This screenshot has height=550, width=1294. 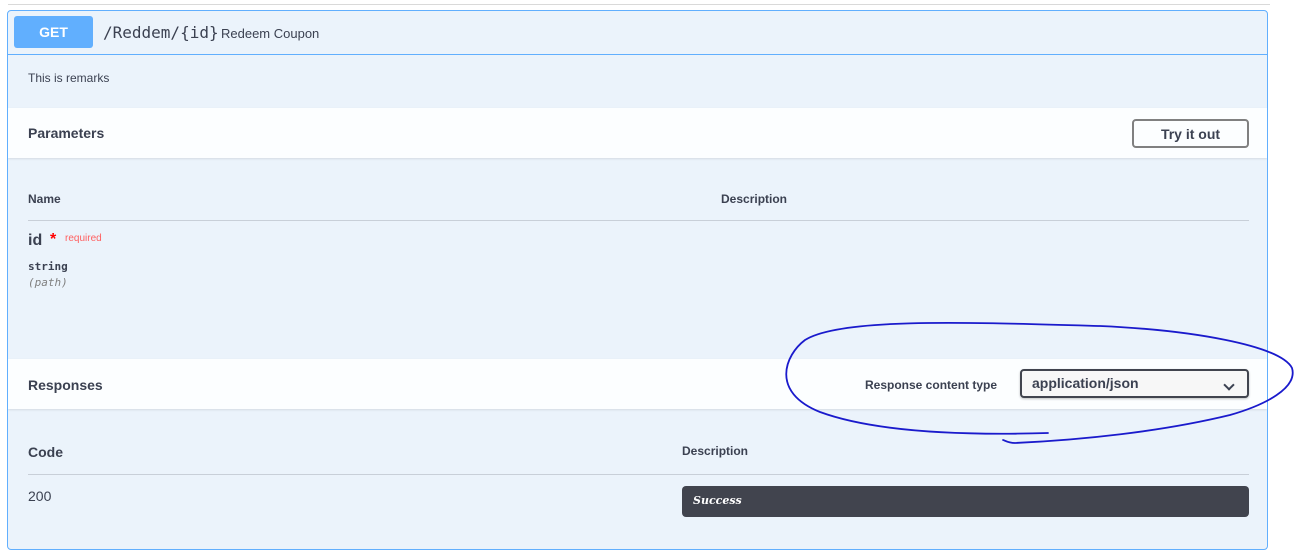 What do you see at coordinates (965, 501) in the screenshot?
I see `response-description-box: Success` at bounding box center [965, 501].